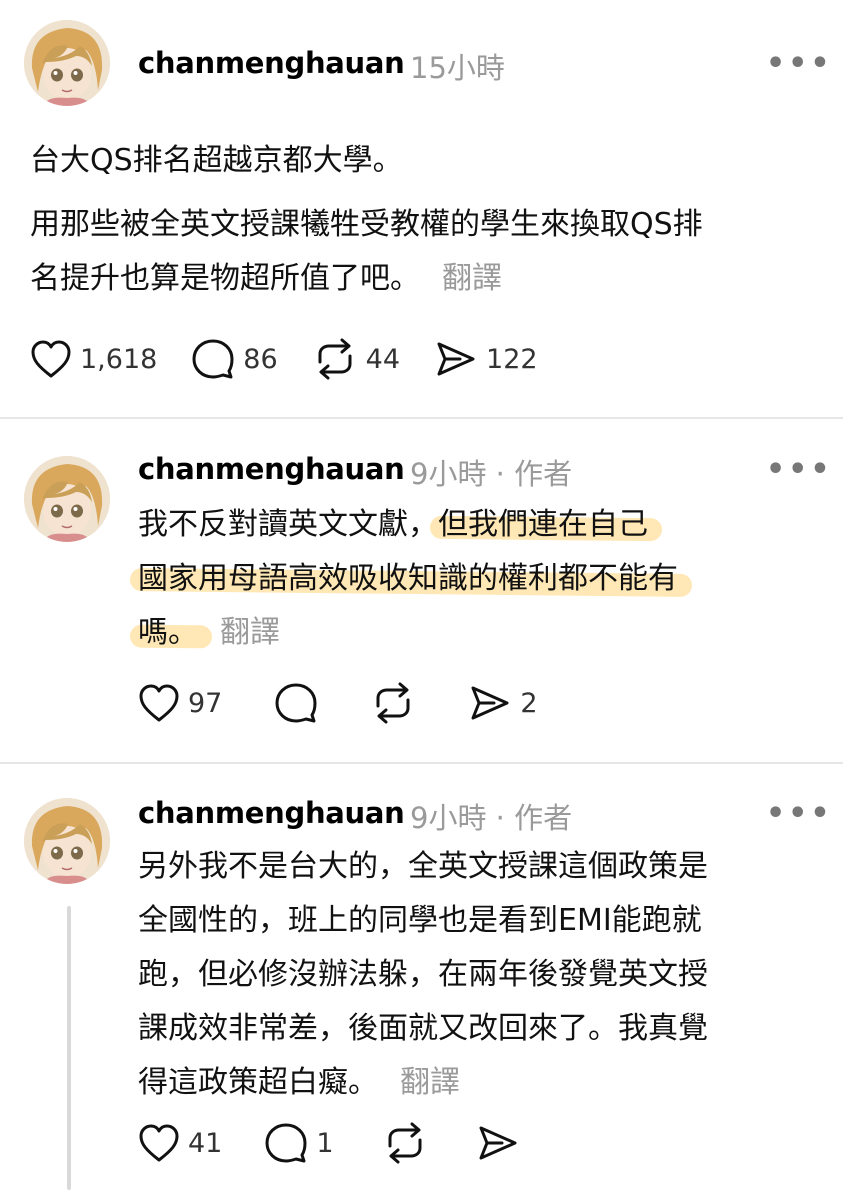 This screenshot has width=843, height=1200. What do you see at coordinates (69, 1048) in the screenshot?
I see `thread-line` at bounding box center [69, 1048].